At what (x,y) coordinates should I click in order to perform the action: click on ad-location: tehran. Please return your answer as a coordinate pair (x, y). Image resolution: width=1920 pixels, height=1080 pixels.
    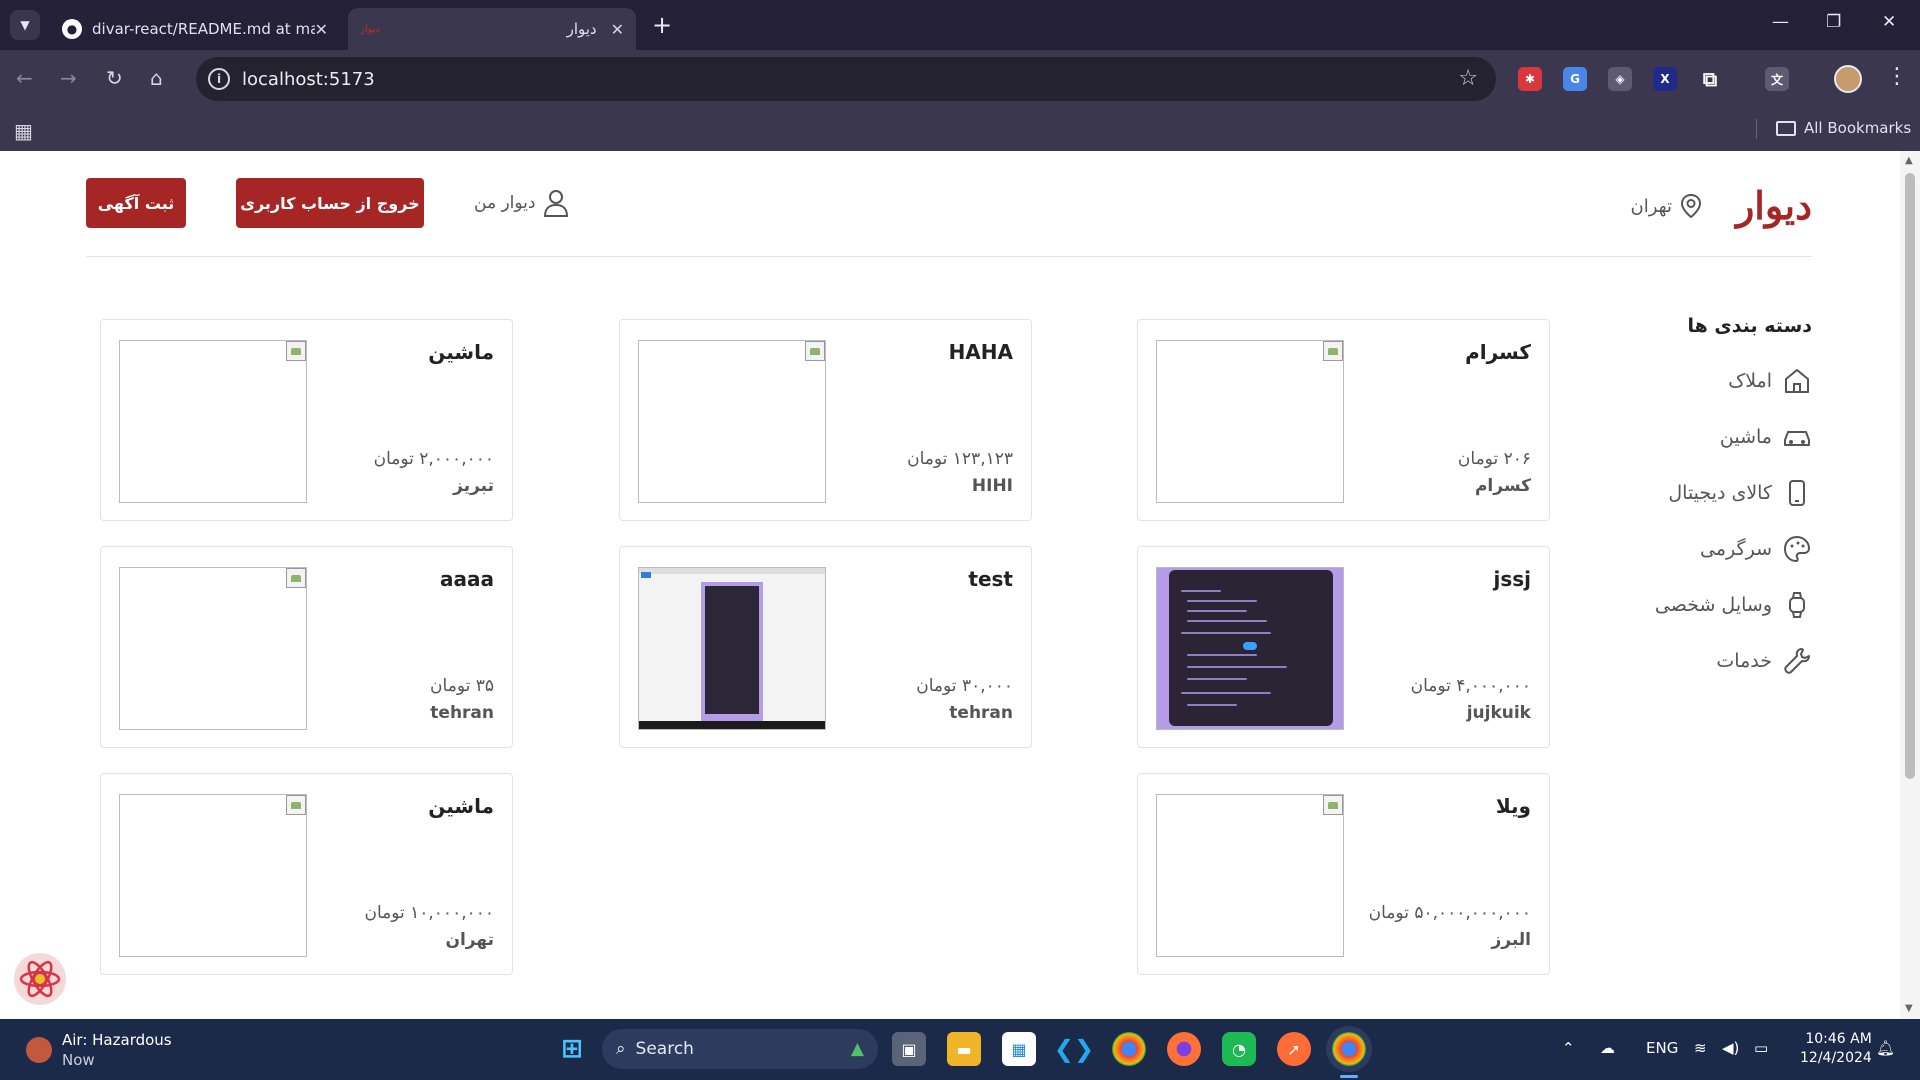
    Looking at the image, I should click on (981, 713).